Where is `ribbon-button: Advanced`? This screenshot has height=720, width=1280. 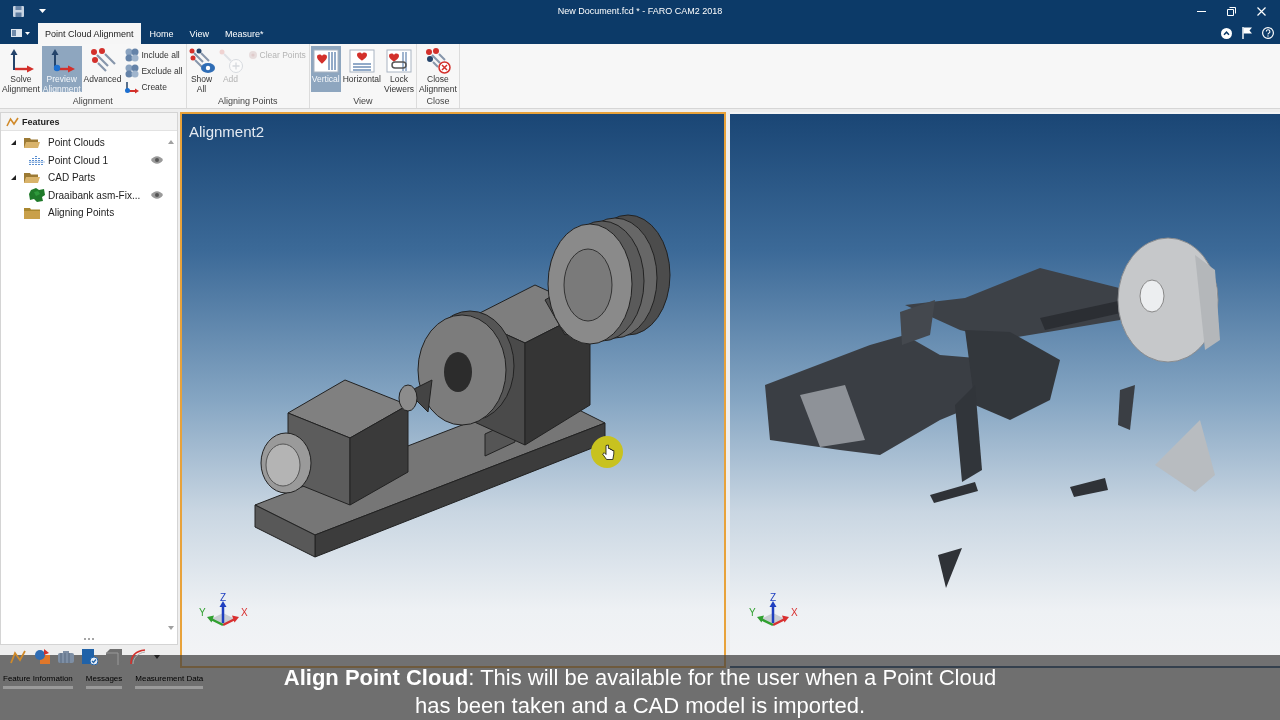 ribbon-button: Advanced is located at coordinates (102, 69).